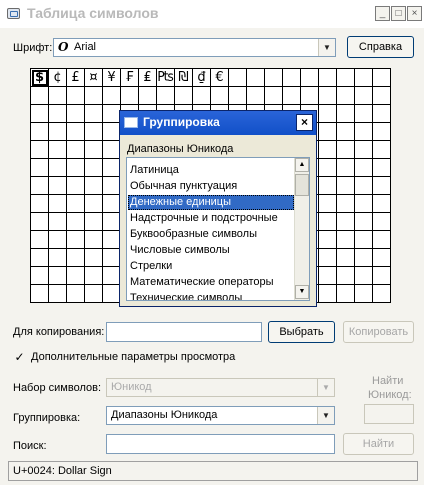 This screenshot has height=485, width=424. Describe the element at coordinates (398, 13) in the screenshot. I see `maximize-button: □` at that location.